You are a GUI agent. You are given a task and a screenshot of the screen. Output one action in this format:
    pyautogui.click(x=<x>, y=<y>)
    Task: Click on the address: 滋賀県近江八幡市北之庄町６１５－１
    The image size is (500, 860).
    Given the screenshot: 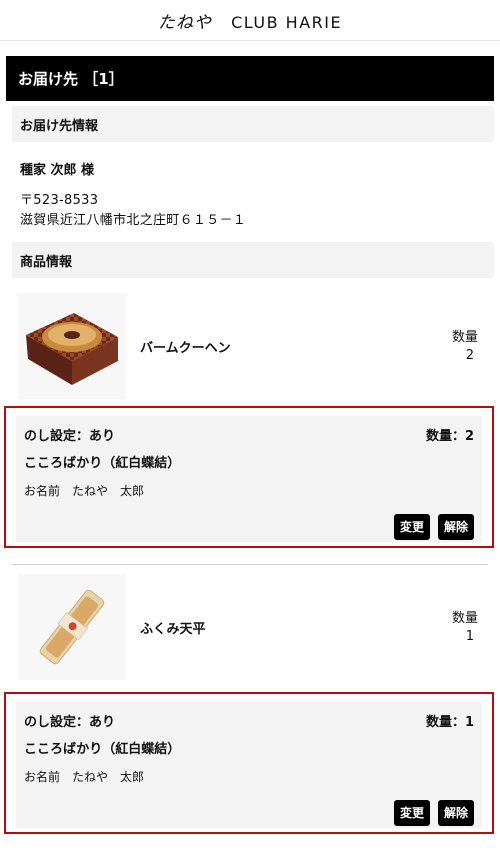 What is the action you would take?
    pyautogui.click(x=133, y=220)
    